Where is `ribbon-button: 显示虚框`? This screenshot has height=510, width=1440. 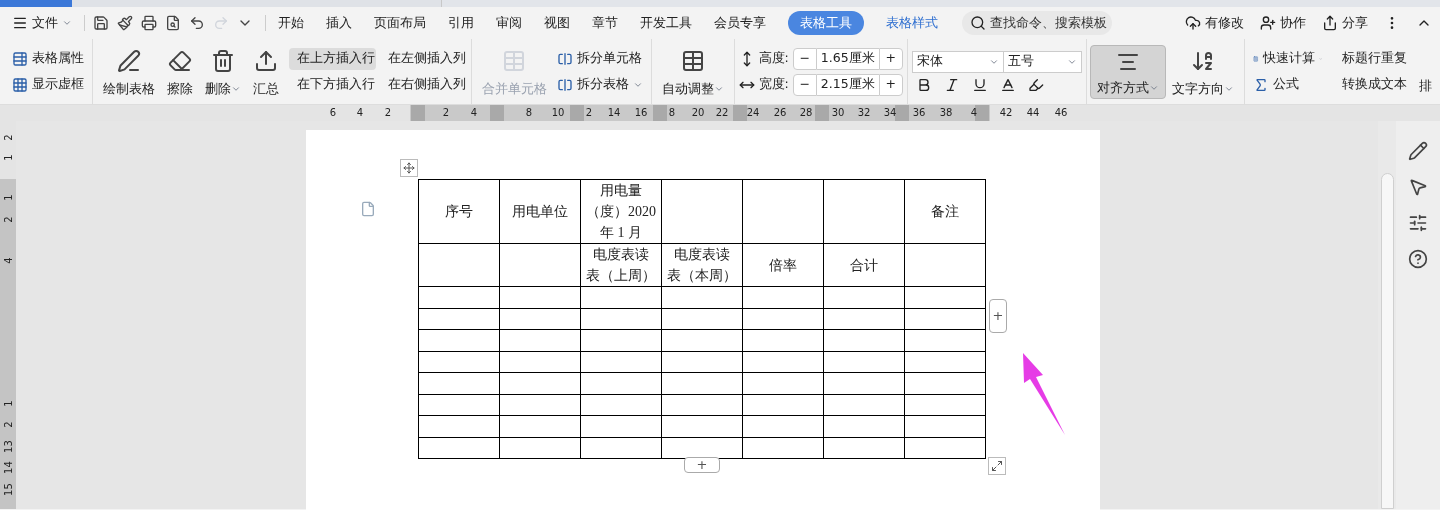 ribbon-button: 显示虚框 is located at coordinates (48, 84).